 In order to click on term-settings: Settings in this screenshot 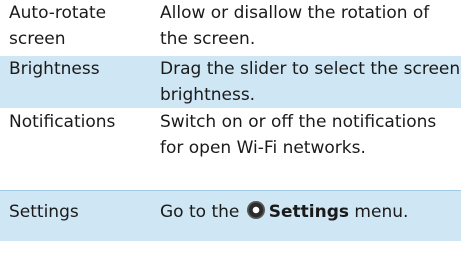, I will do `click(75, 216)`.